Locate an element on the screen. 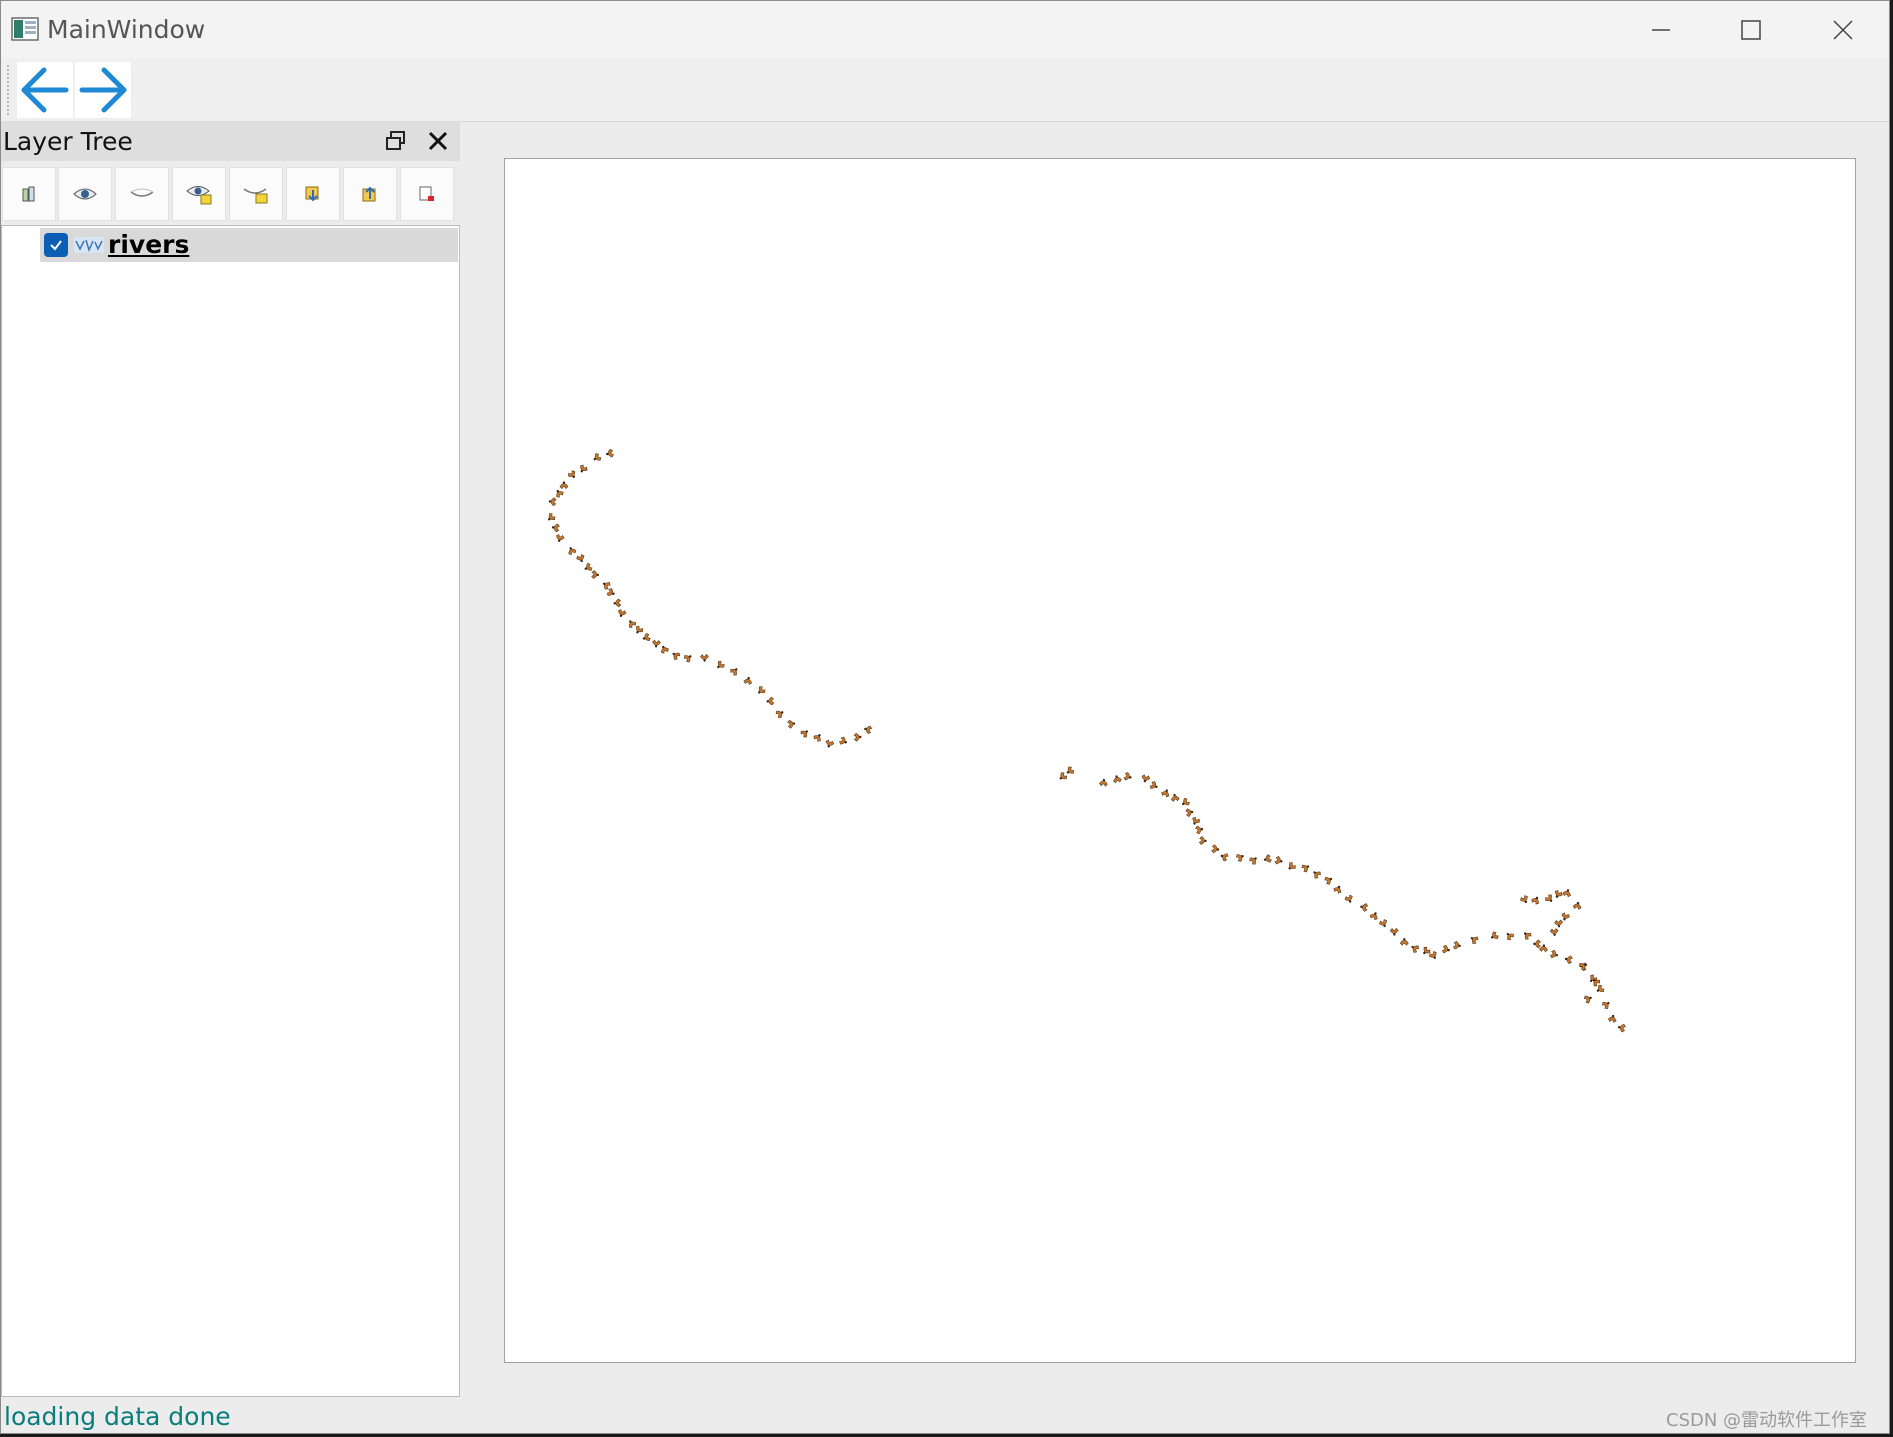 This screenshot has width=1893, height=1437. show-selected-icon is located at coordinates (199, 194).